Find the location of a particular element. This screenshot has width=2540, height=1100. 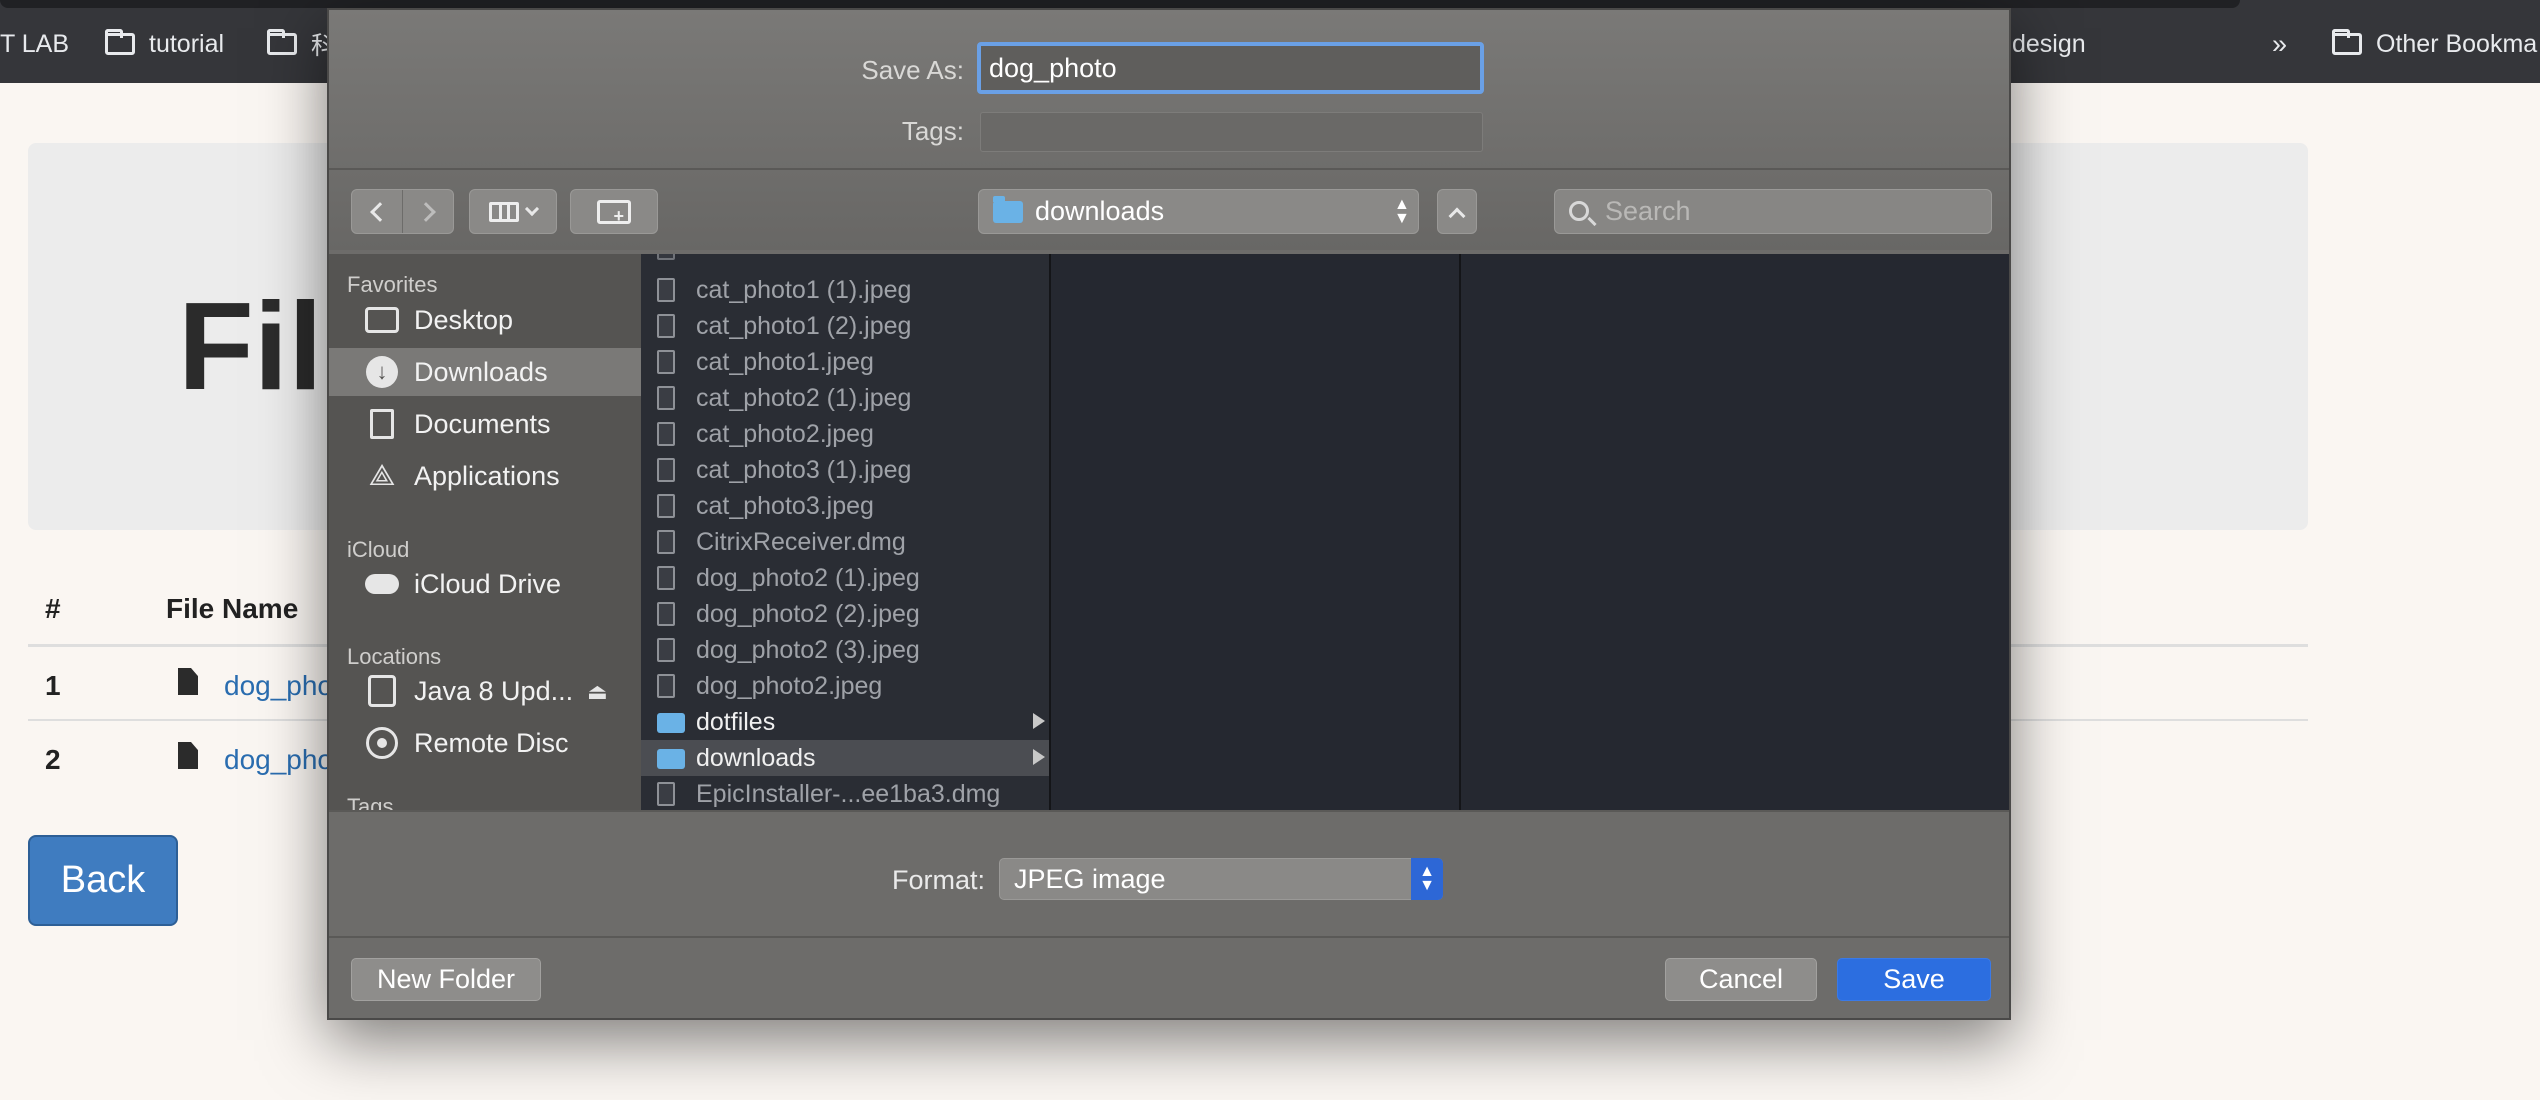

file-row: dog_photo2.jpeg is located at coordinates (845, 686).